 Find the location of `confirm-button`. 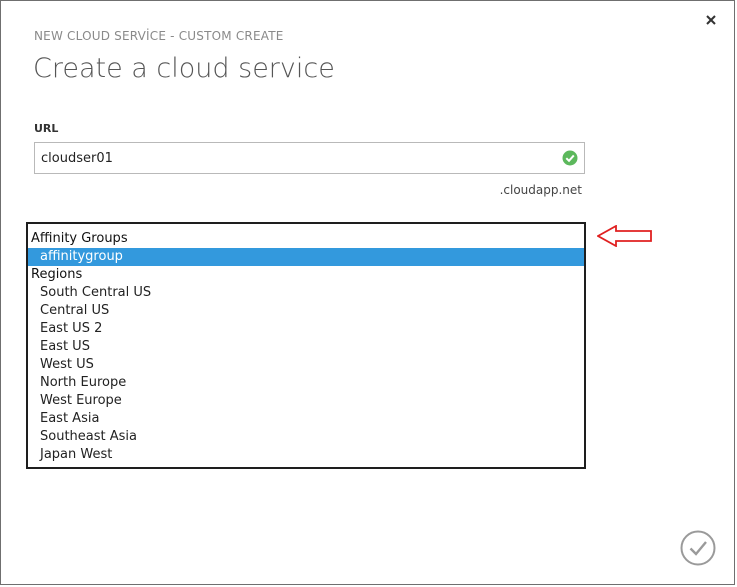

confirm-button is located at coordinates (698, 548).